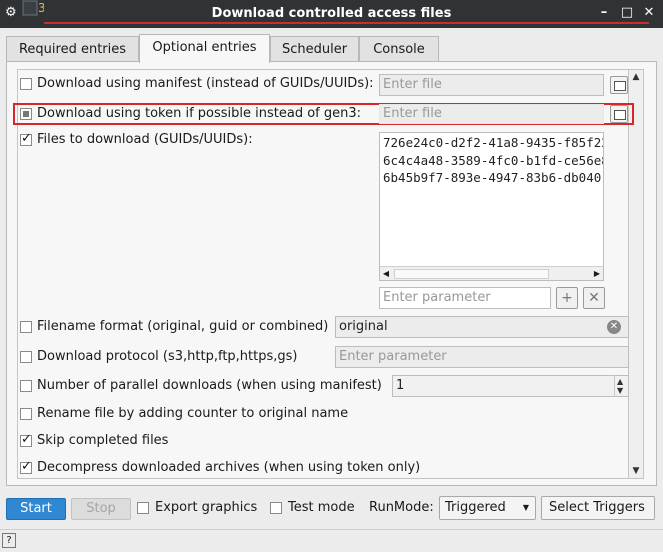  What do you see at coordinates (386, 273) in the screenshot?
I see `scroll-left-icon: ◀` at bounding box center [386, 273].